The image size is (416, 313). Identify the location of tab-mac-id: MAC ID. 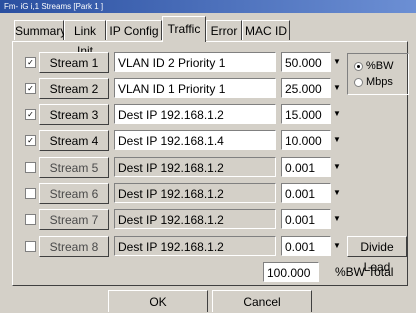
(266, 30).